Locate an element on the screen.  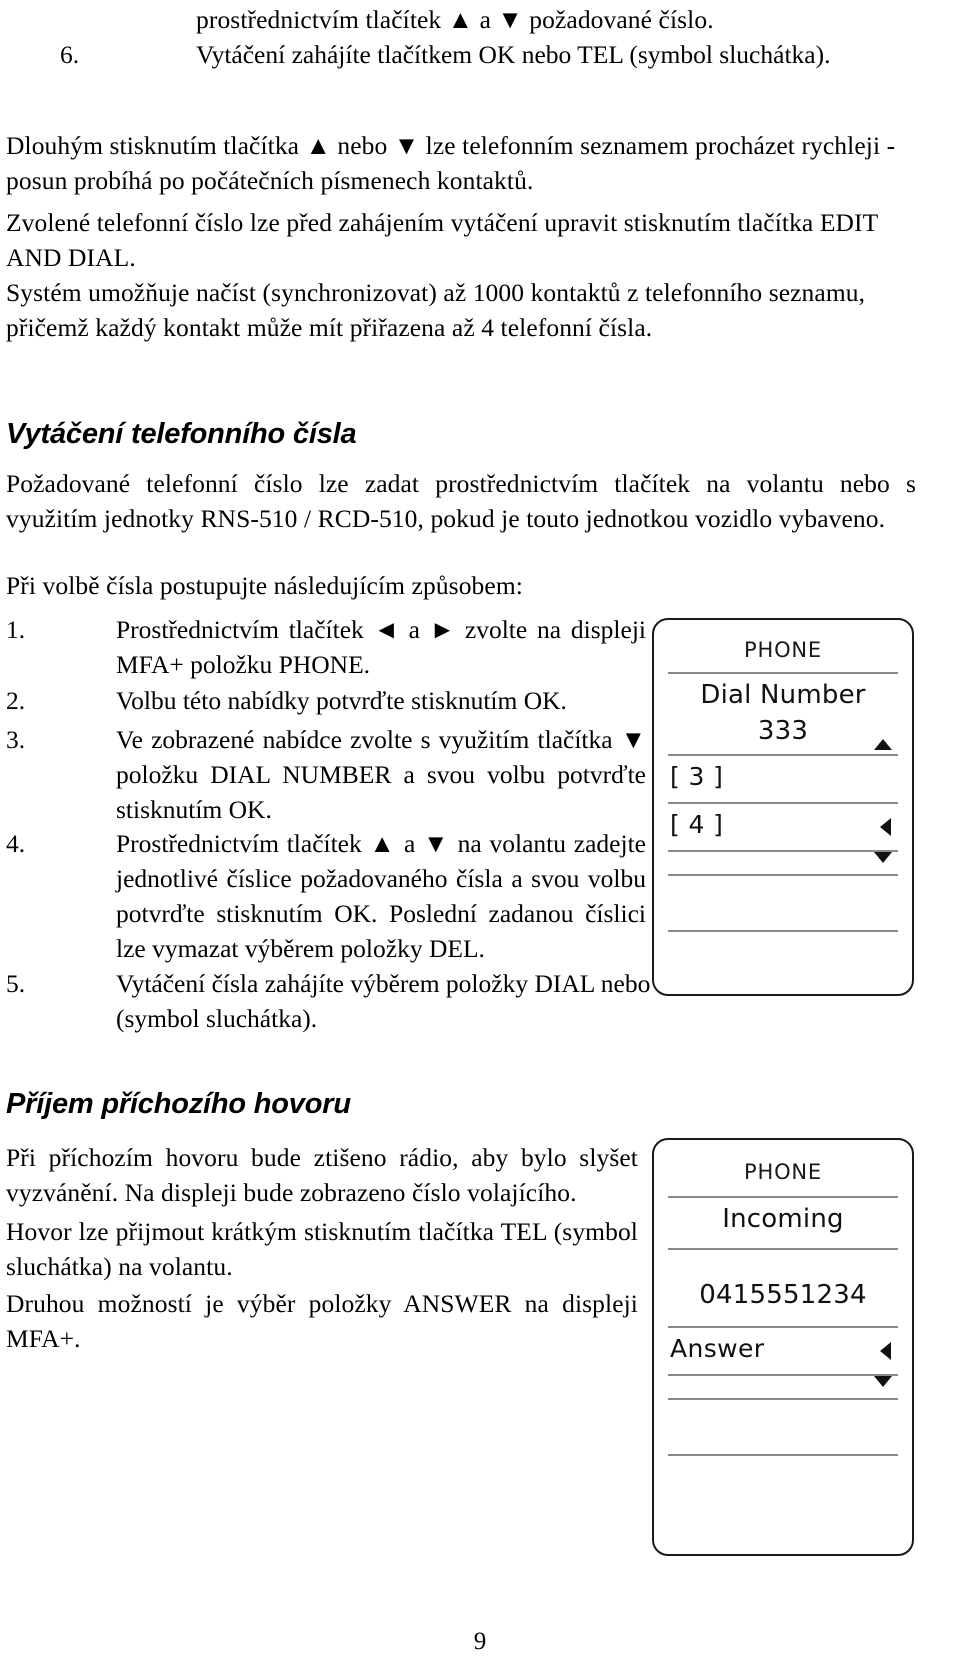
mfa-incoming-row-answer: Answer is located at coordinates (717, 1348).